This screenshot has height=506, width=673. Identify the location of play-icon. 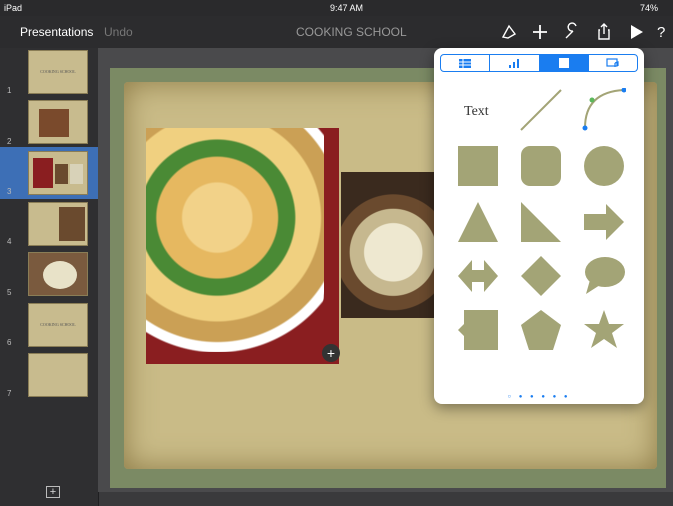
(636, 32).